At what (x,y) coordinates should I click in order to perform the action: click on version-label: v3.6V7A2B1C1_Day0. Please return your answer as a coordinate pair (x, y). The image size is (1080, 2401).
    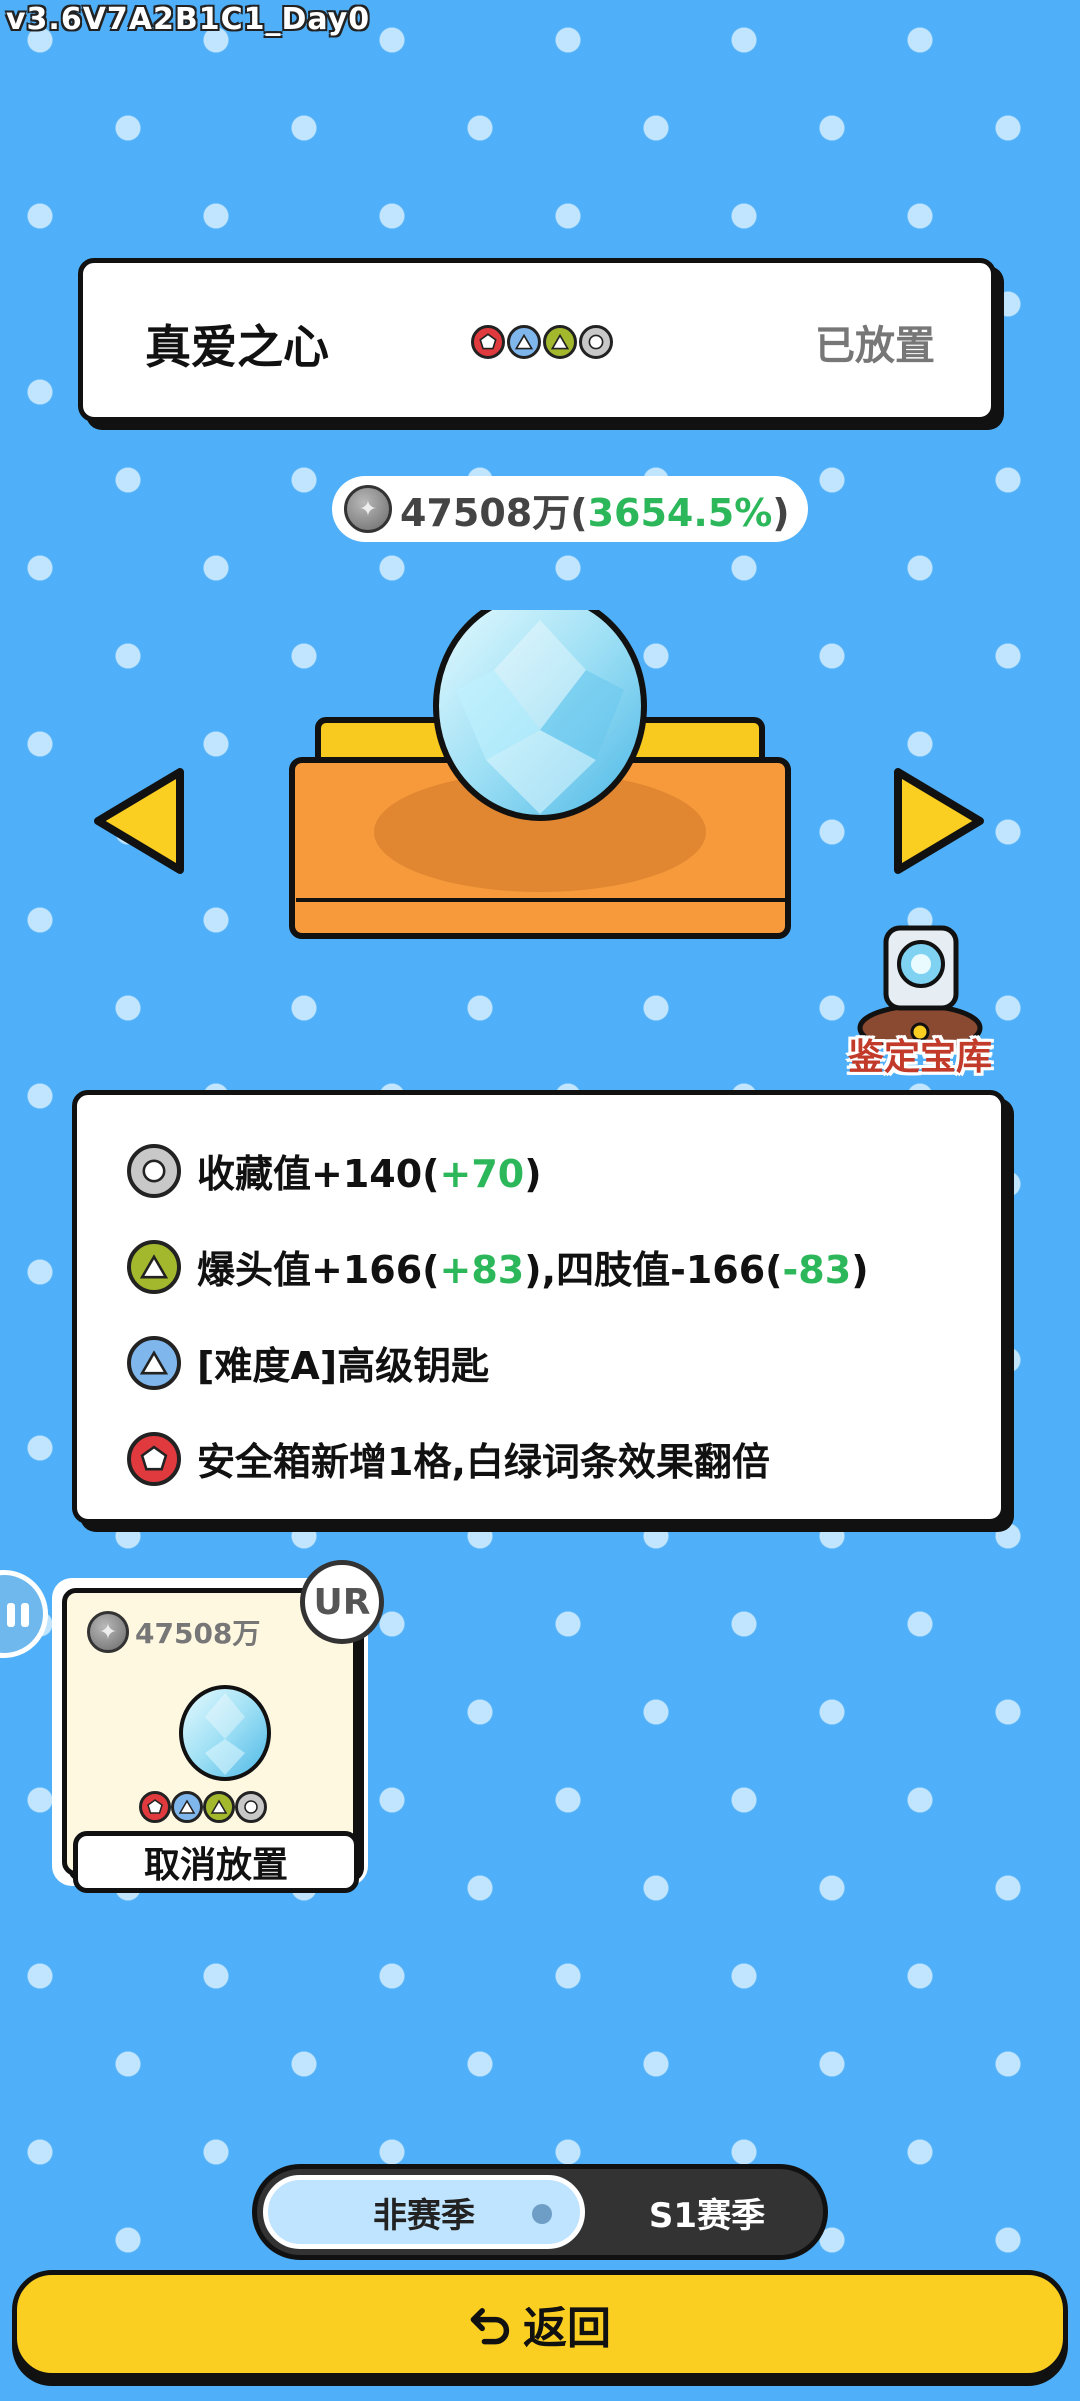
    Looking at the image, I should click on (188, 19).